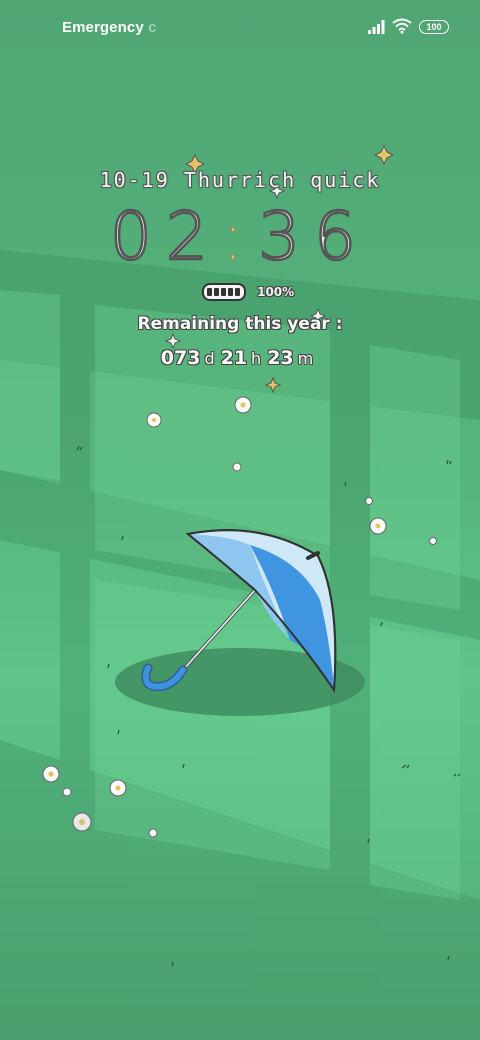 This screenshot has height=1040, width=480. Describe the element at coordinates (305, 358) in the screenshot. I see `countdown-minutes-unit: m` at that location.